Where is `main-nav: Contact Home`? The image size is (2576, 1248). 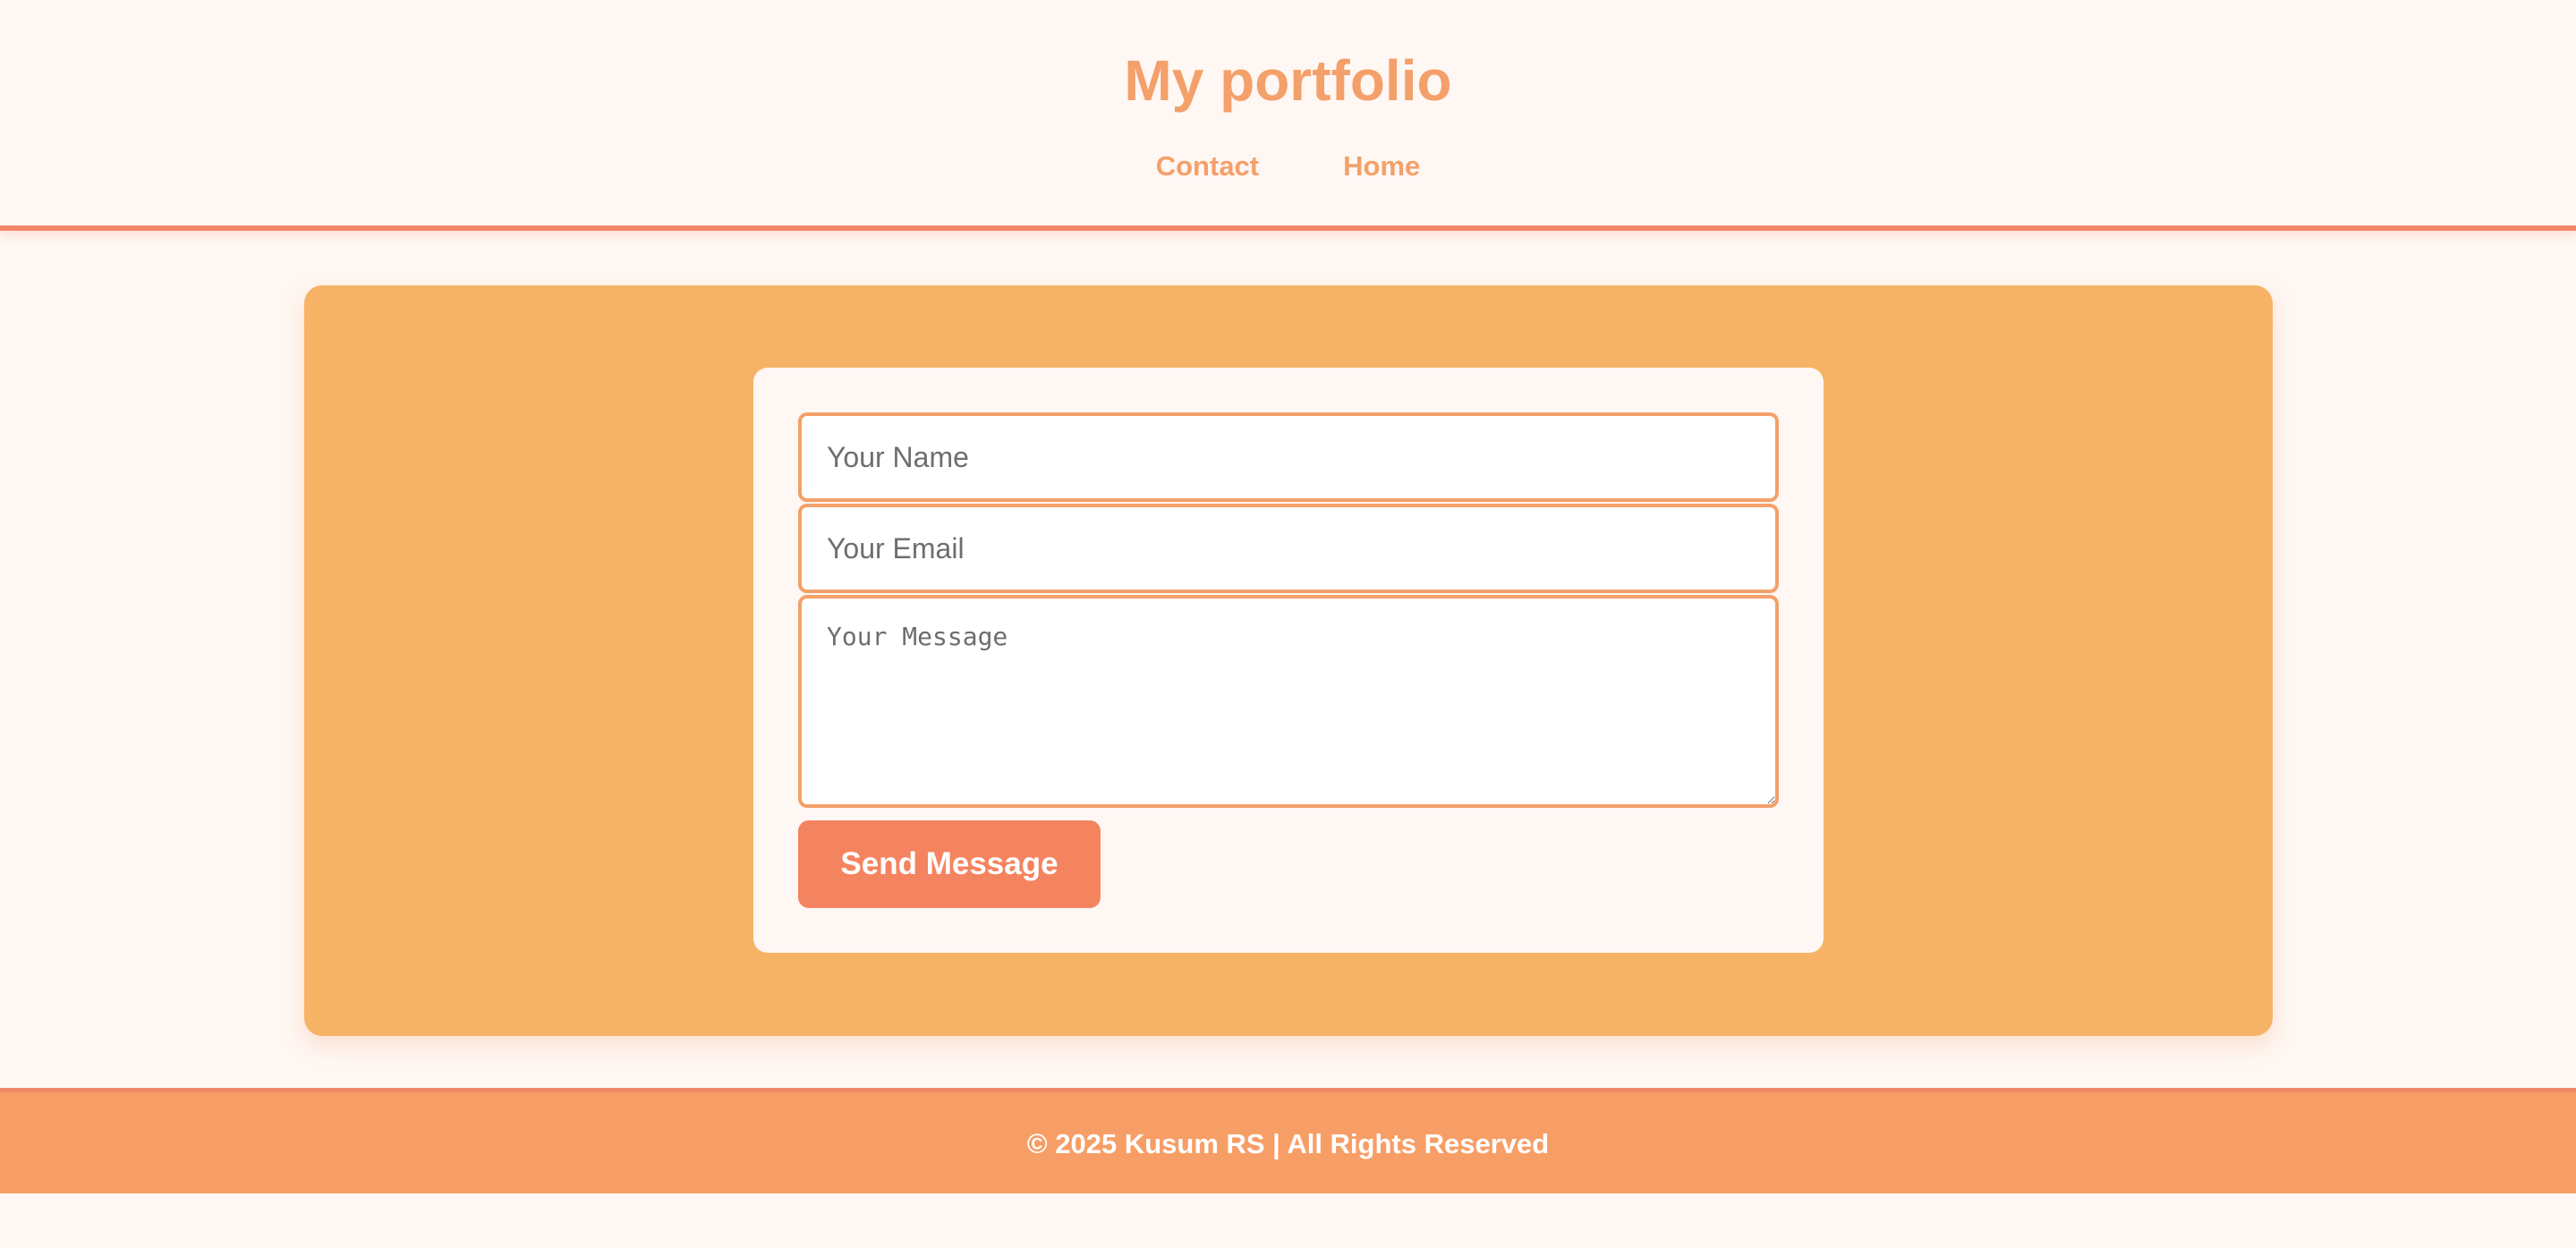 main-nav: Contact Home is located at coordinates (1288, 166).